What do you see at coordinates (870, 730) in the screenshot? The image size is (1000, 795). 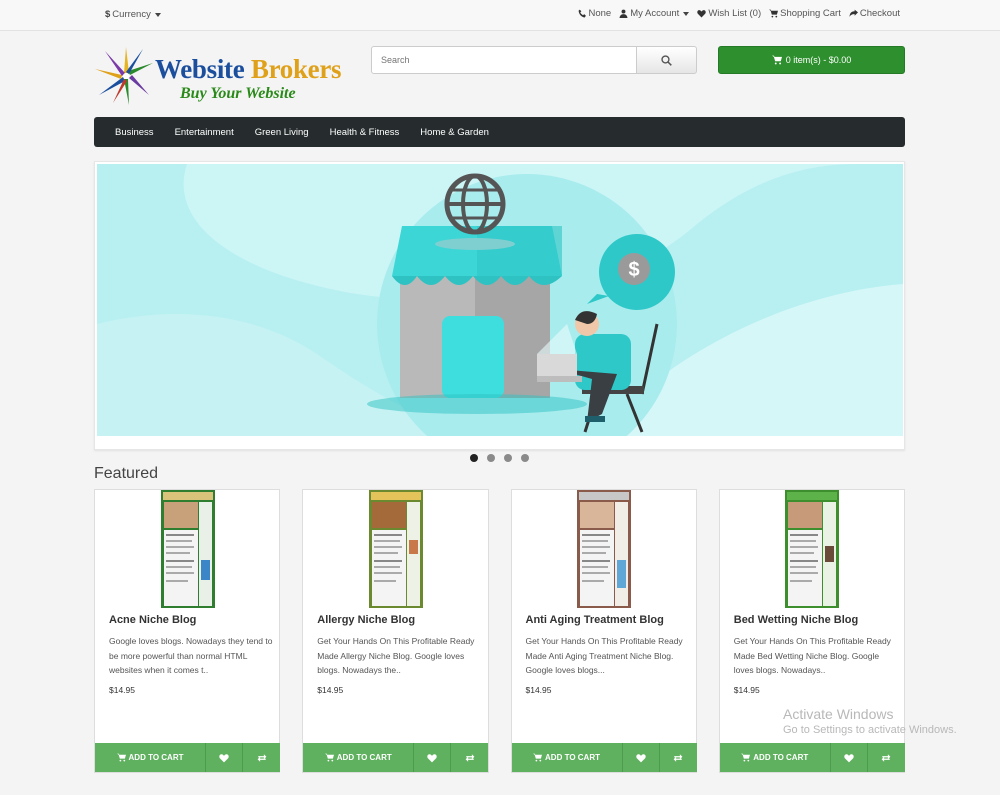 I see `watermark-subtitle: Go to Settings to activate Windows.` at bounding box center [870, 730].